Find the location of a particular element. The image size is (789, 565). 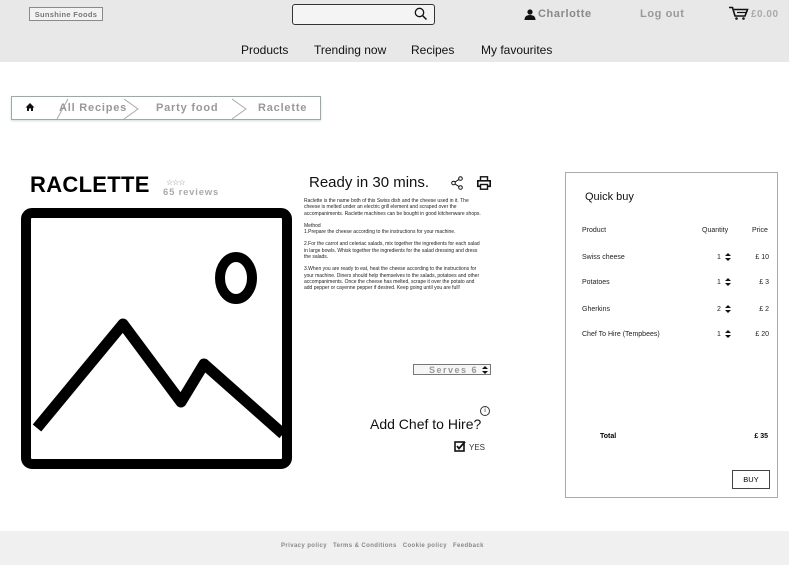

breadcrumb-raclette: Raclette is located at coordinates (282, 108).